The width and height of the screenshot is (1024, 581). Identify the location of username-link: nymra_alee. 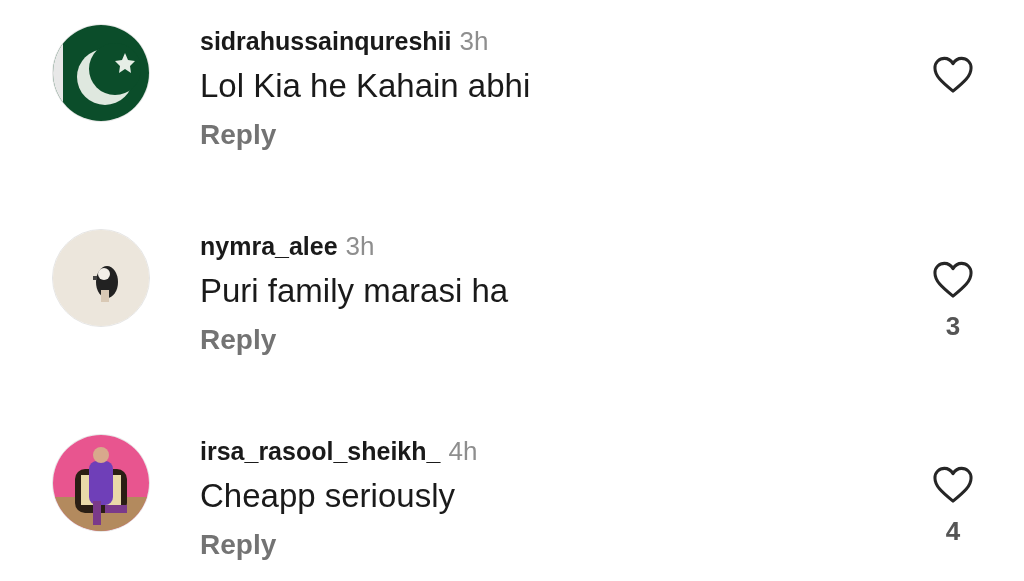
(269, 246).